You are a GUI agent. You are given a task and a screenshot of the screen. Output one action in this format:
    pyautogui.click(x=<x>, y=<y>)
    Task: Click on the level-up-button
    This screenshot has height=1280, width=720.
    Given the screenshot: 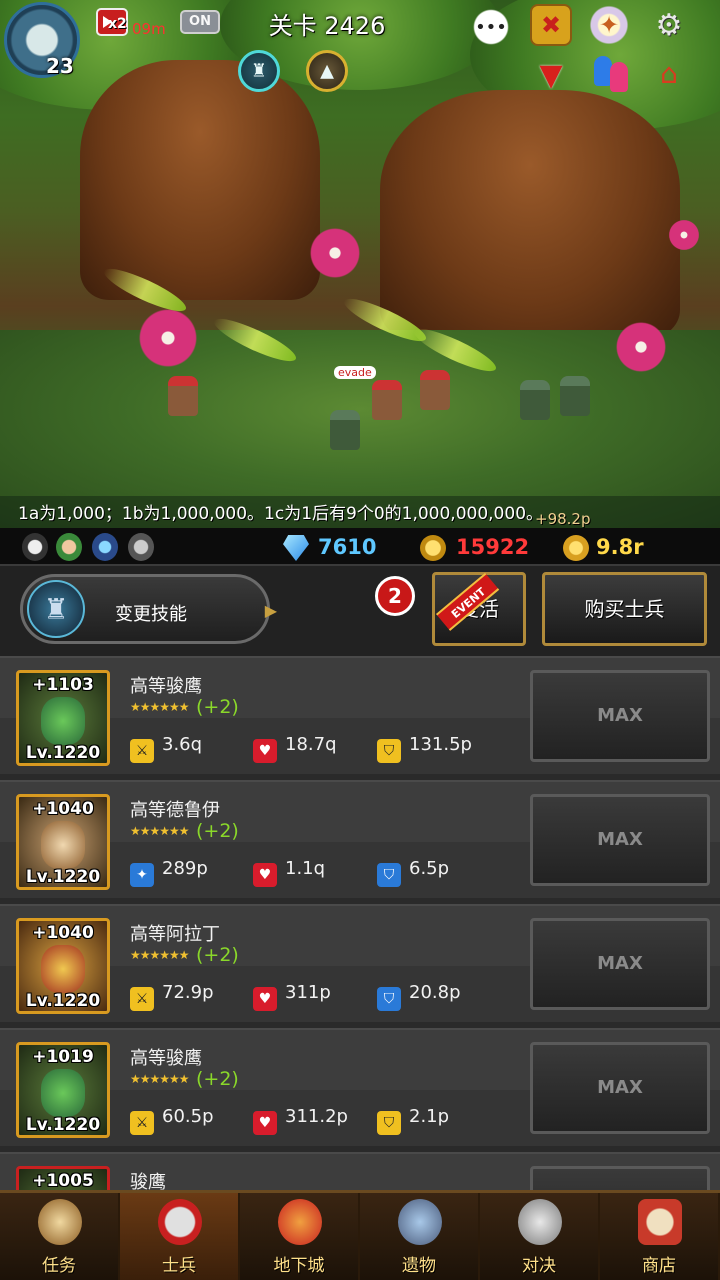 What is the action you would take?
    pyautogui.click(x=620, y=1178)
    